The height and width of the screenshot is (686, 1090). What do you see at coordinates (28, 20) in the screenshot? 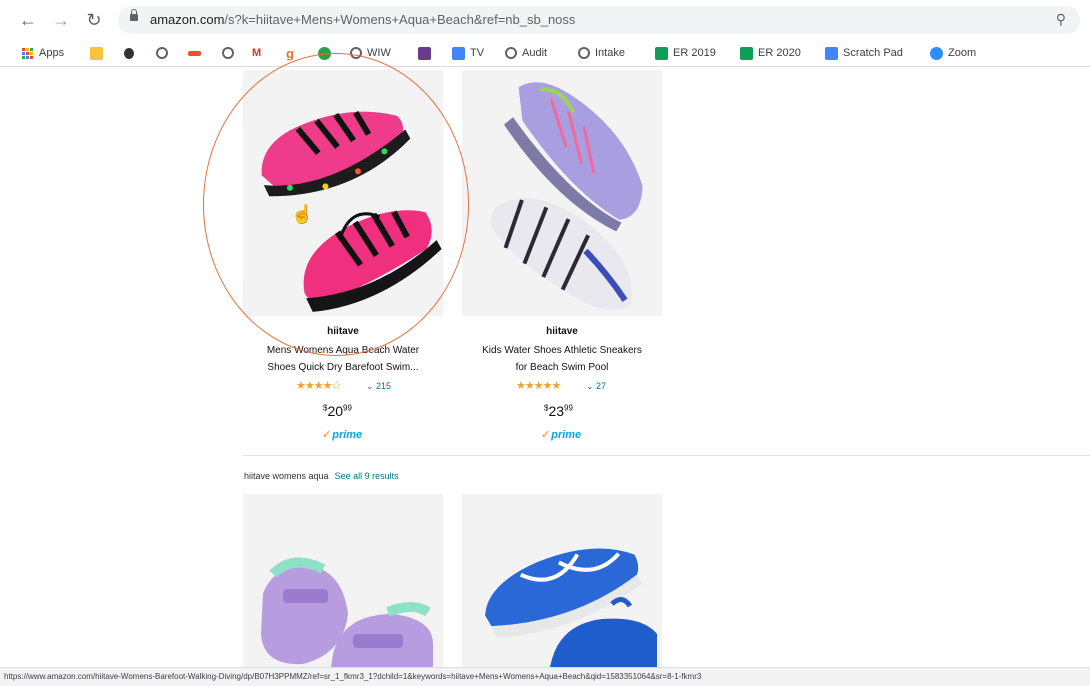
I see `back-icon: ←` at bounding box center [28, 20].